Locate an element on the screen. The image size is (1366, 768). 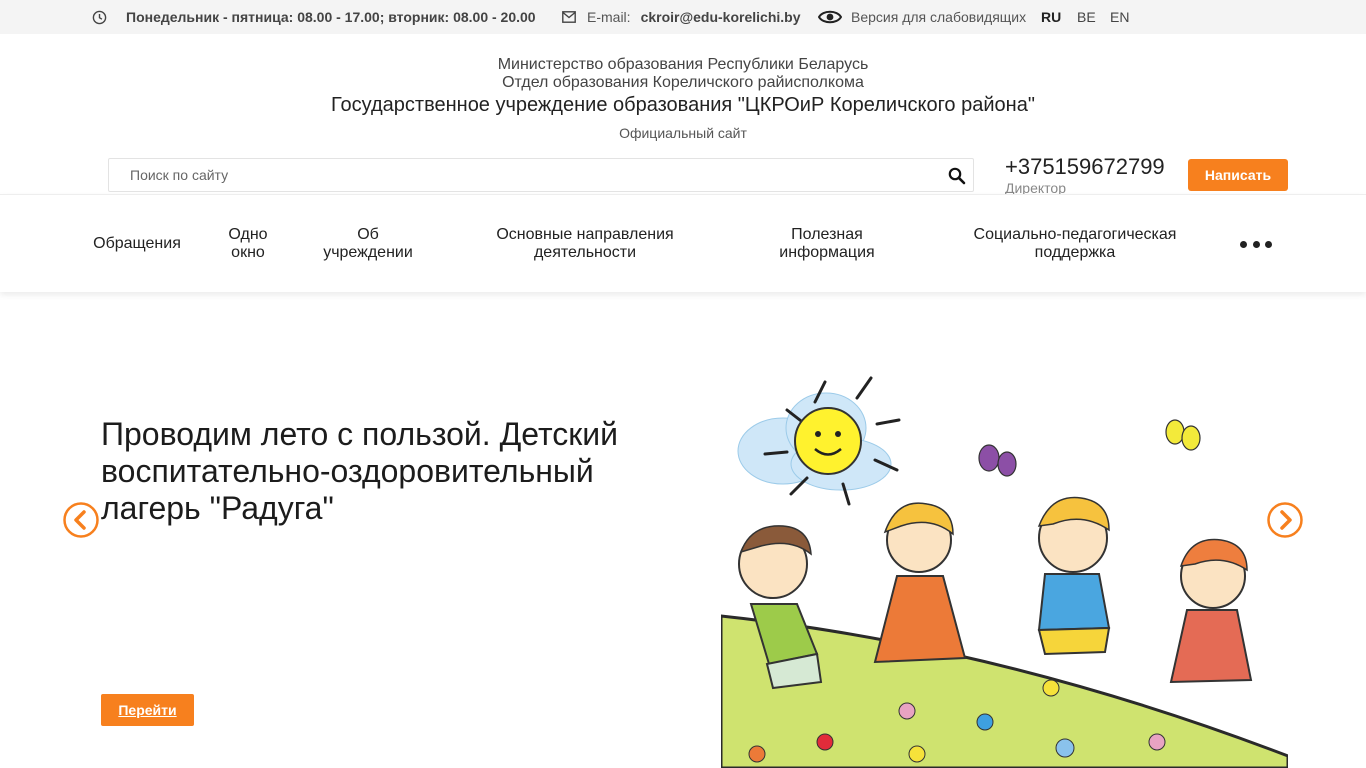
more-dots-icon is located at coordinates (1256, 244).